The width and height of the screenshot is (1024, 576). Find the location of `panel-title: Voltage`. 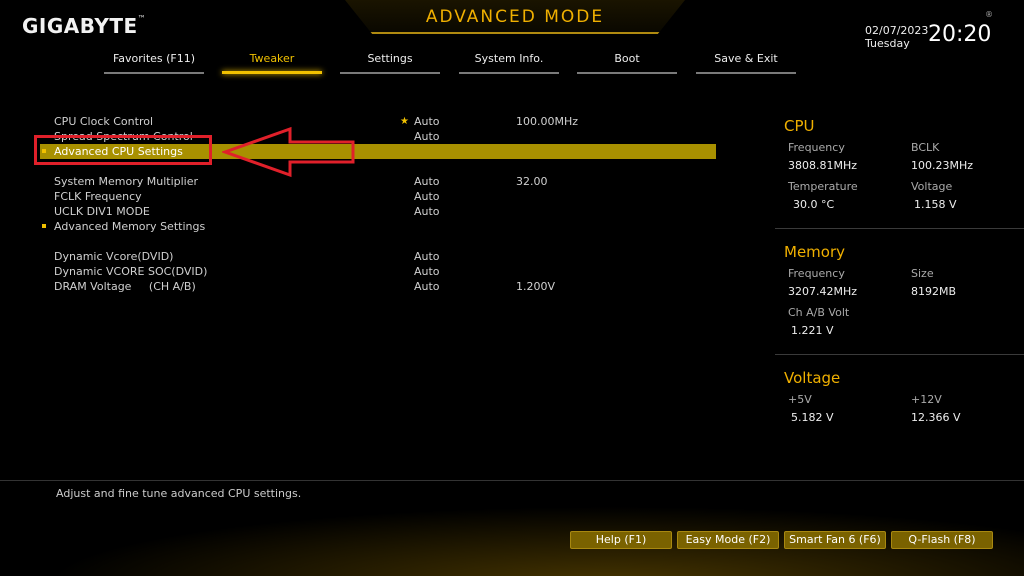

panel-title: Voltage is located at coordinates (812, 378).